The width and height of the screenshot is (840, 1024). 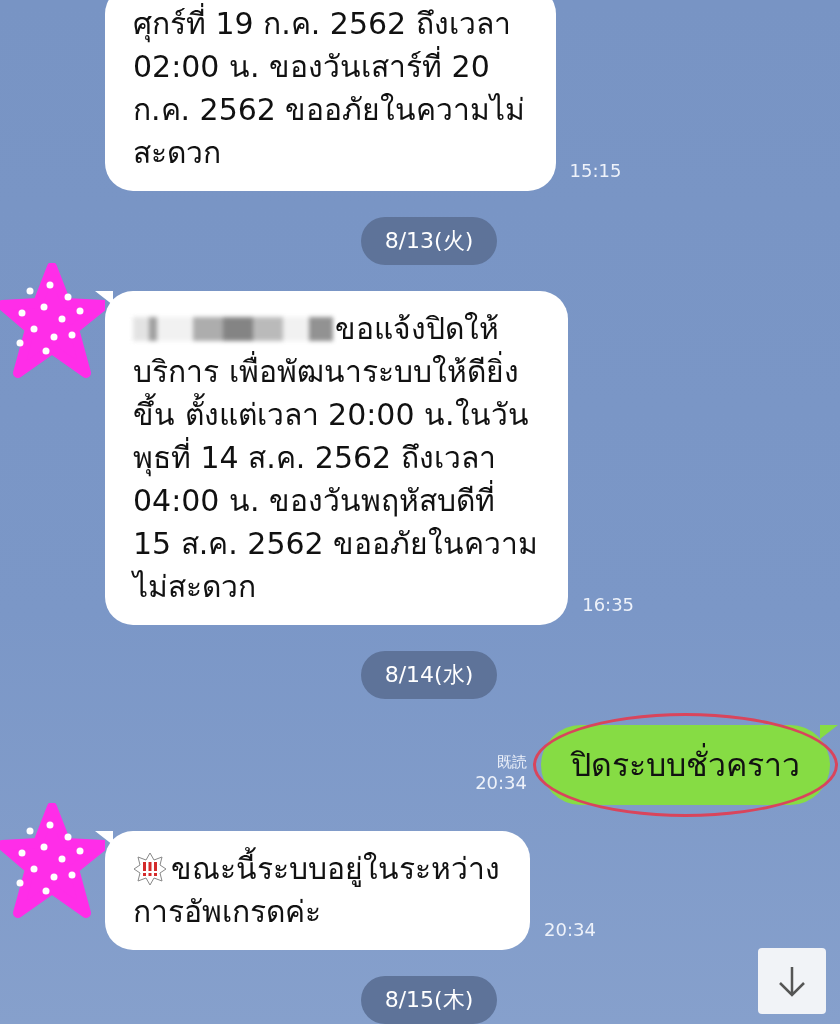 What do you see at coordinates (335, 868) in the screenshot?
I see `message-text: ขณะนี้ระบบอยู่ในระหว่าง` at bounding box center [335, 868].